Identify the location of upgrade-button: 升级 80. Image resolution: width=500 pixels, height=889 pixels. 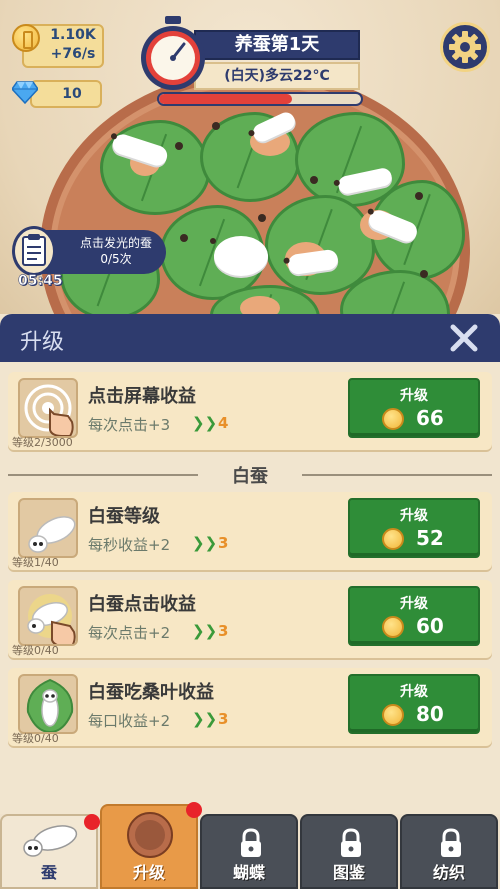
(414, 704).